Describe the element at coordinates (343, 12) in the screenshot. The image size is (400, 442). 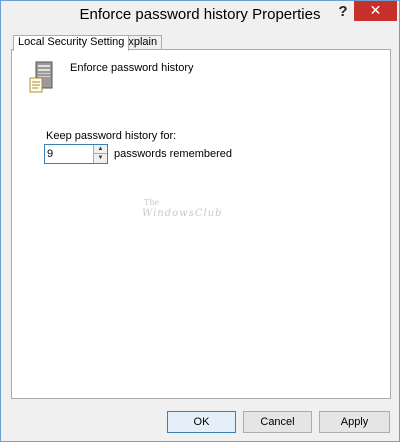
I see `help-button: ?` at that location.